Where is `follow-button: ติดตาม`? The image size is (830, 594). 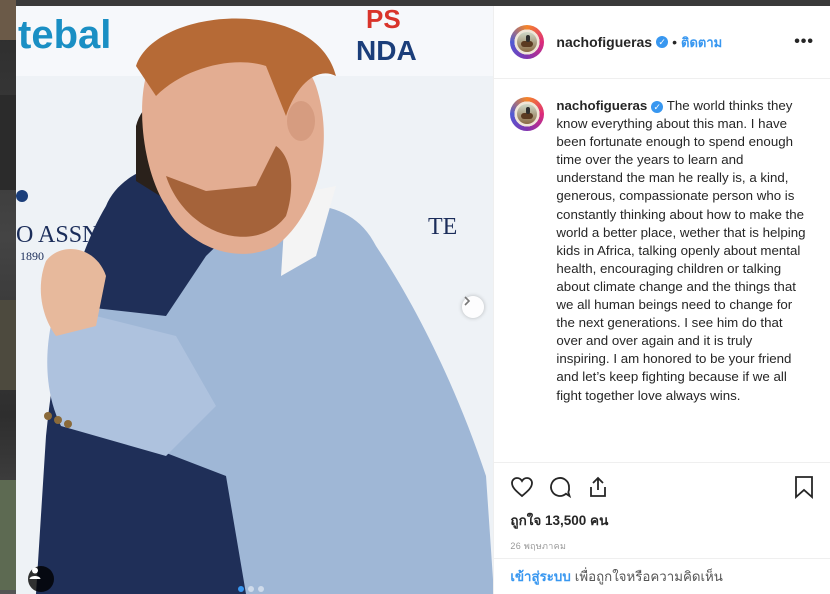 follow-button: ติดตาม is located at coordinates (701, 42).